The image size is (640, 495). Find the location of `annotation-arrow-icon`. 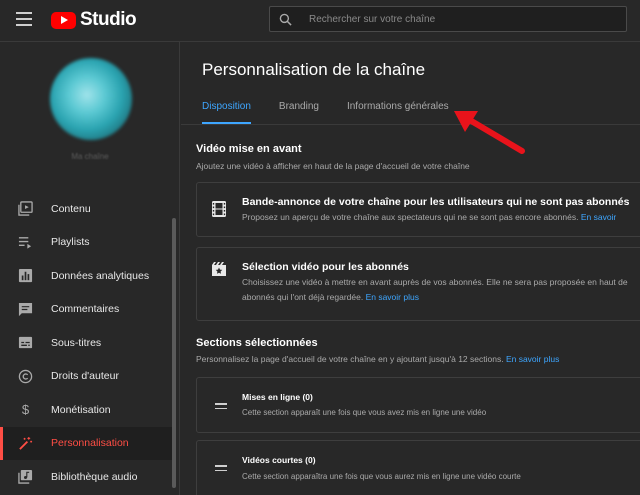

annotation-arrow-icon is located at coordinates (489, 132).